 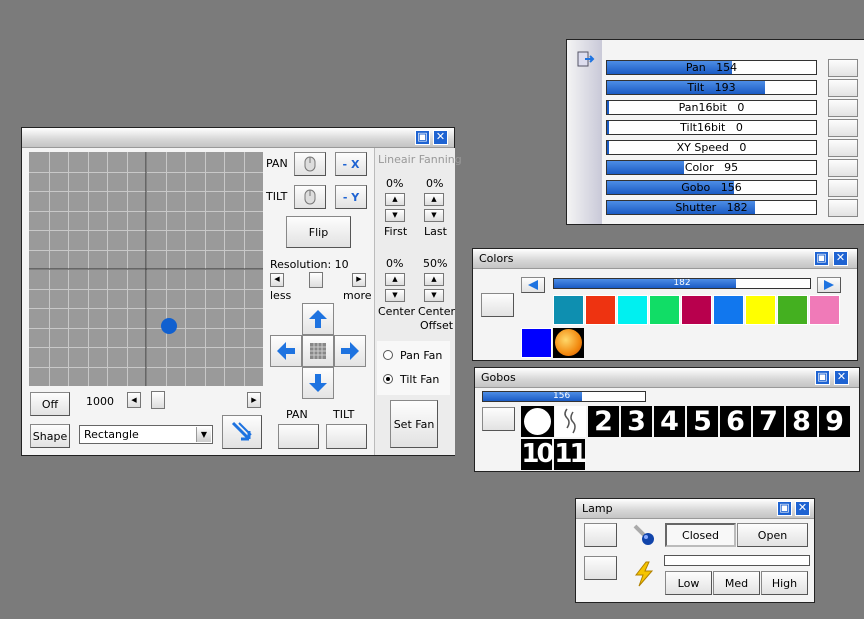 What do you see at coordinates (834, 421) in the screenshot?
I see `gobo-number-9: 9` at bounding box center [834, 421].